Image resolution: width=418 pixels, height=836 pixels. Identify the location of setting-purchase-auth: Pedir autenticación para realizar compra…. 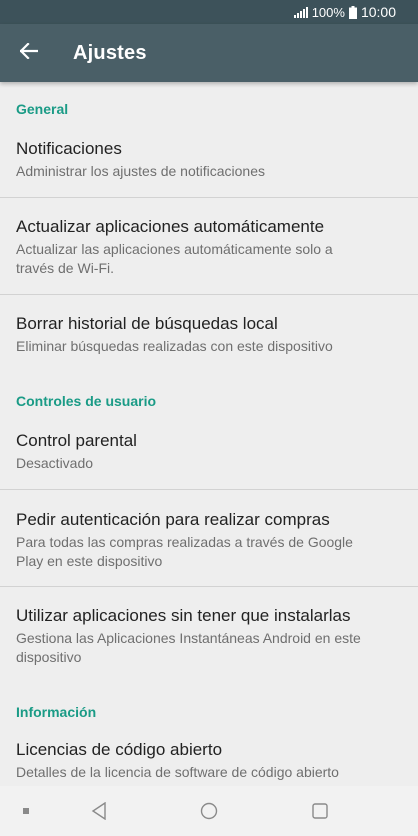
(209, 540).